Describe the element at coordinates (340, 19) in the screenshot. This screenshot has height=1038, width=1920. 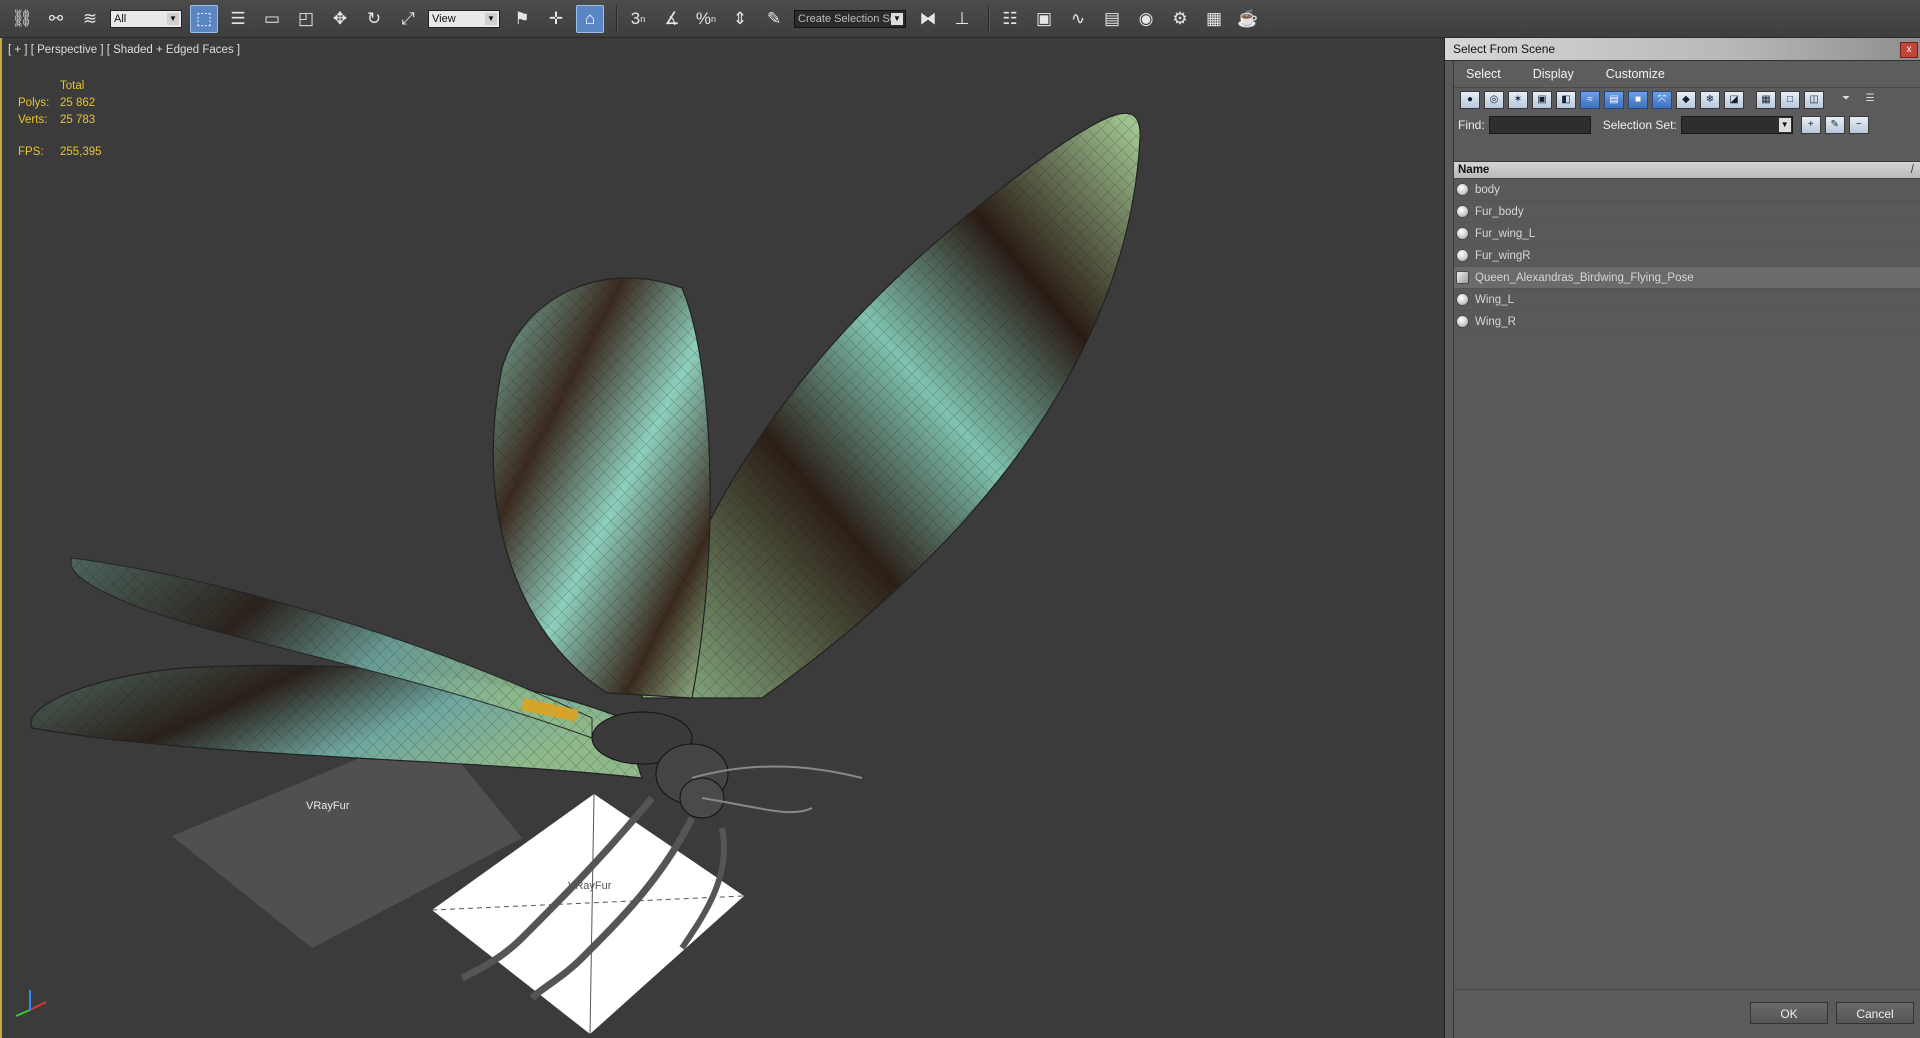
I see `move-icon: ✥` at that location.